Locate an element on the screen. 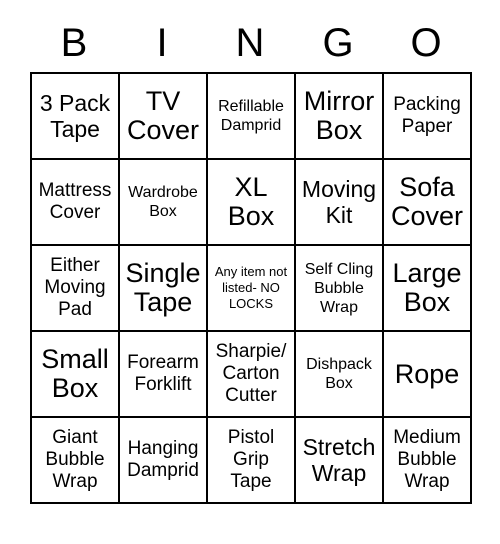 This screenshot has height=544, width=500. bingo-cell-label: Stretch Wrap is located at coordinates (339, 460).